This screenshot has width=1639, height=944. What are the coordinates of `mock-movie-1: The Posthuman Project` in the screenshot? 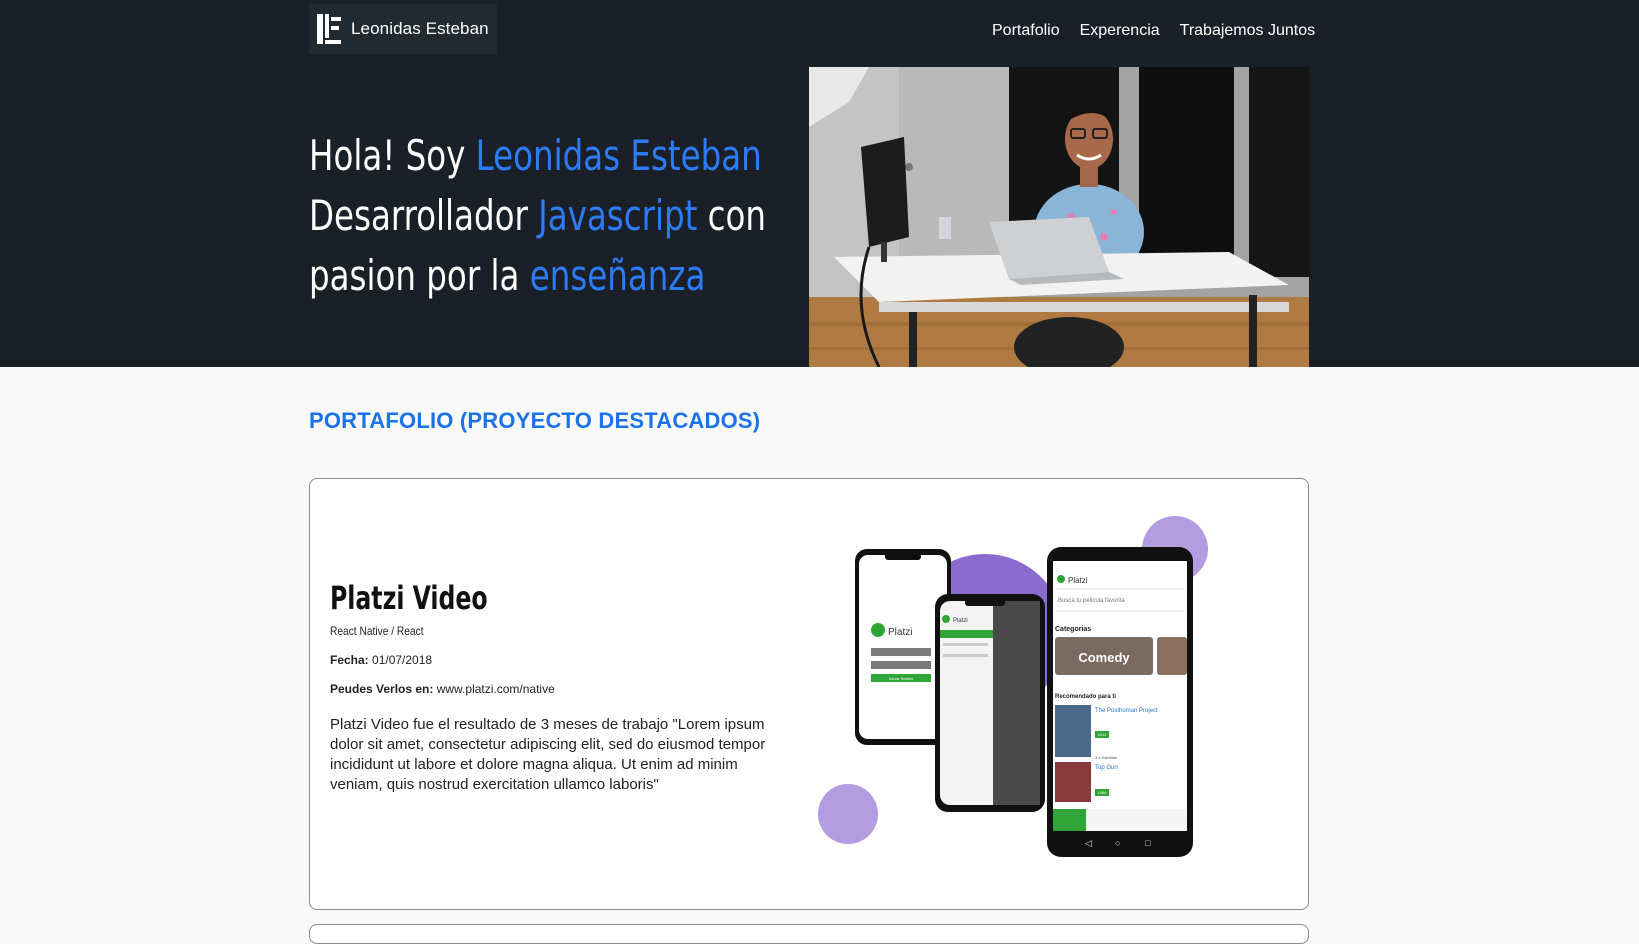 It's located at (1126, 711).